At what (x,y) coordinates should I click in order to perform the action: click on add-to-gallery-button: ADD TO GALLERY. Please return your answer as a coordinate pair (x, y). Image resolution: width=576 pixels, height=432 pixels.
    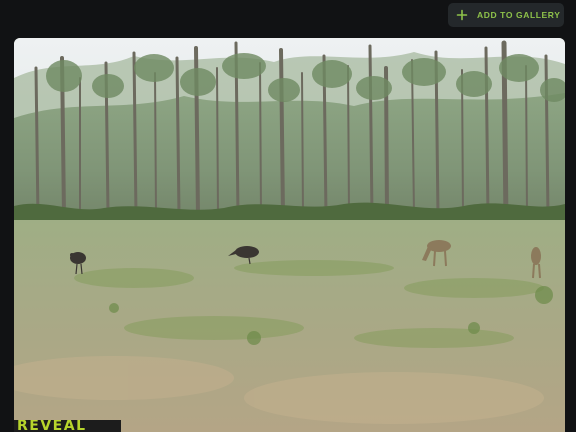
    Looking at the image, I should click on (506, 15).